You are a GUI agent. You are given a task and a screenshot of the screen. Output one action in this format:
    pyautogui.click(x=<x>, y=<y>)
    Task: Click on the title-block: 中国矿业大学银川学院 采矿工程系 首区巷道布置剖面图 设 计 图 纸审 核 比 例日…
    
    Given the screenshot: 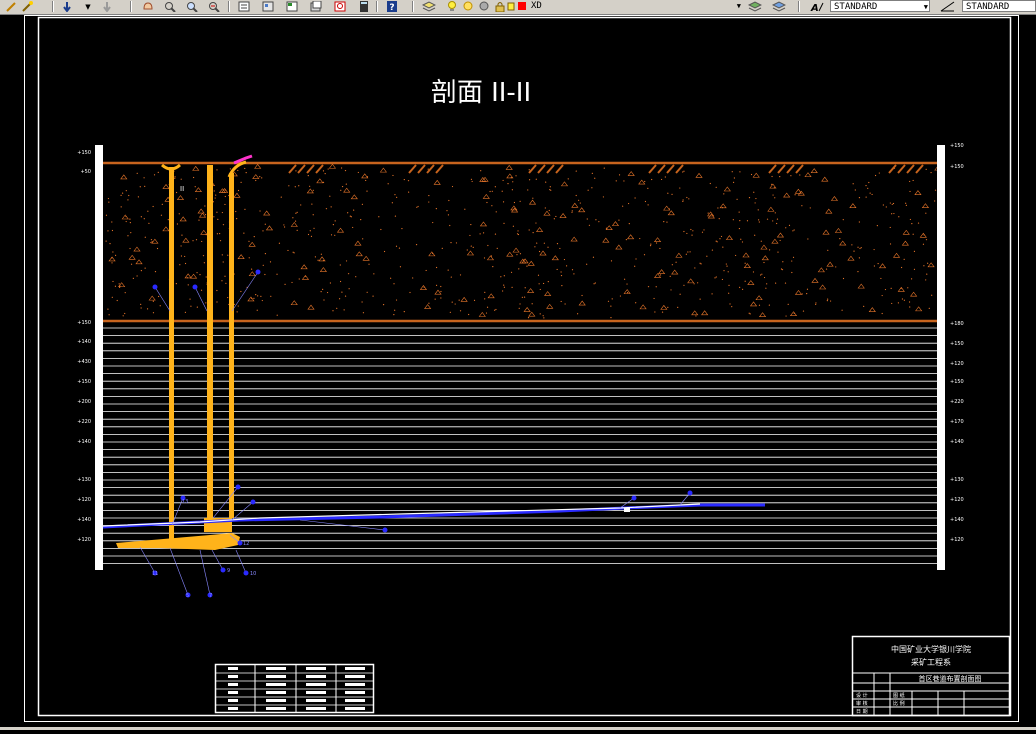 What is the action you would take?
    pyautogui.click(x=931, y=676)
    